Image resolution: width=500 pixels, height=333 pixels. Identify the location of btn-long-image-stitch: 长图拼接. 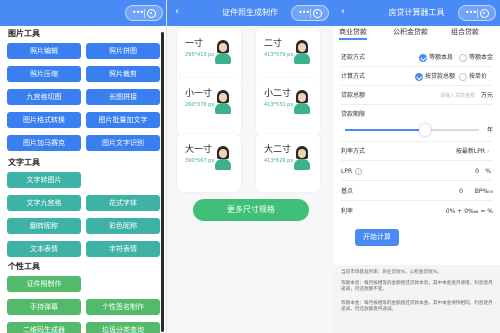
(123, 97).